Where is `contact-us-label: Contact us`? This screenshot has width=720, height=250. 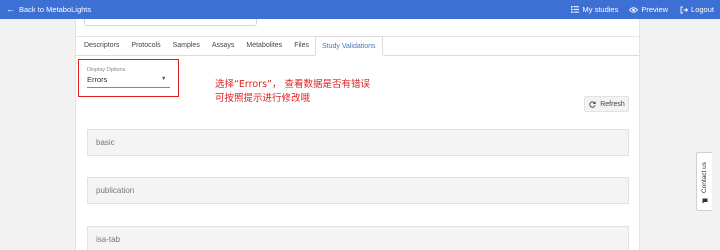 contact-us-label: Contact us is located at coordinates (704, 177).